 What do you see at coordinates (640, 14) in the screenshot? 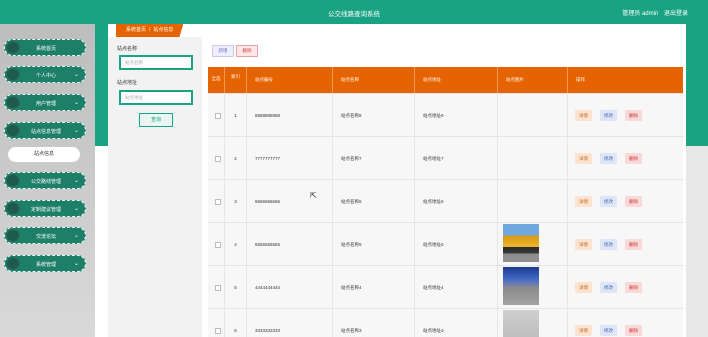
I see `user-label: 管理员 admin` at bounding box center [640, 14].